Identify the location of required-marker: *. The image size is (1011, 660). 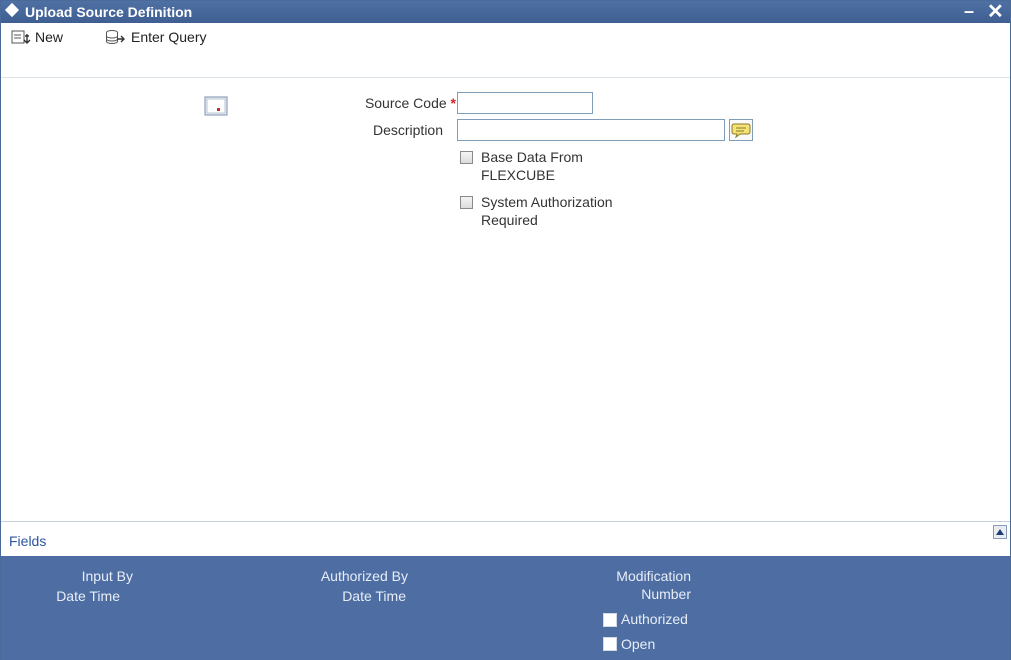
(453, 103).